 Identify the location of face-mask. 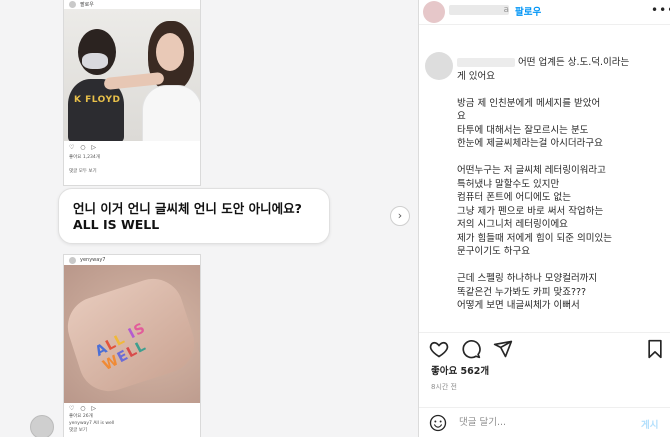
(95, 61).